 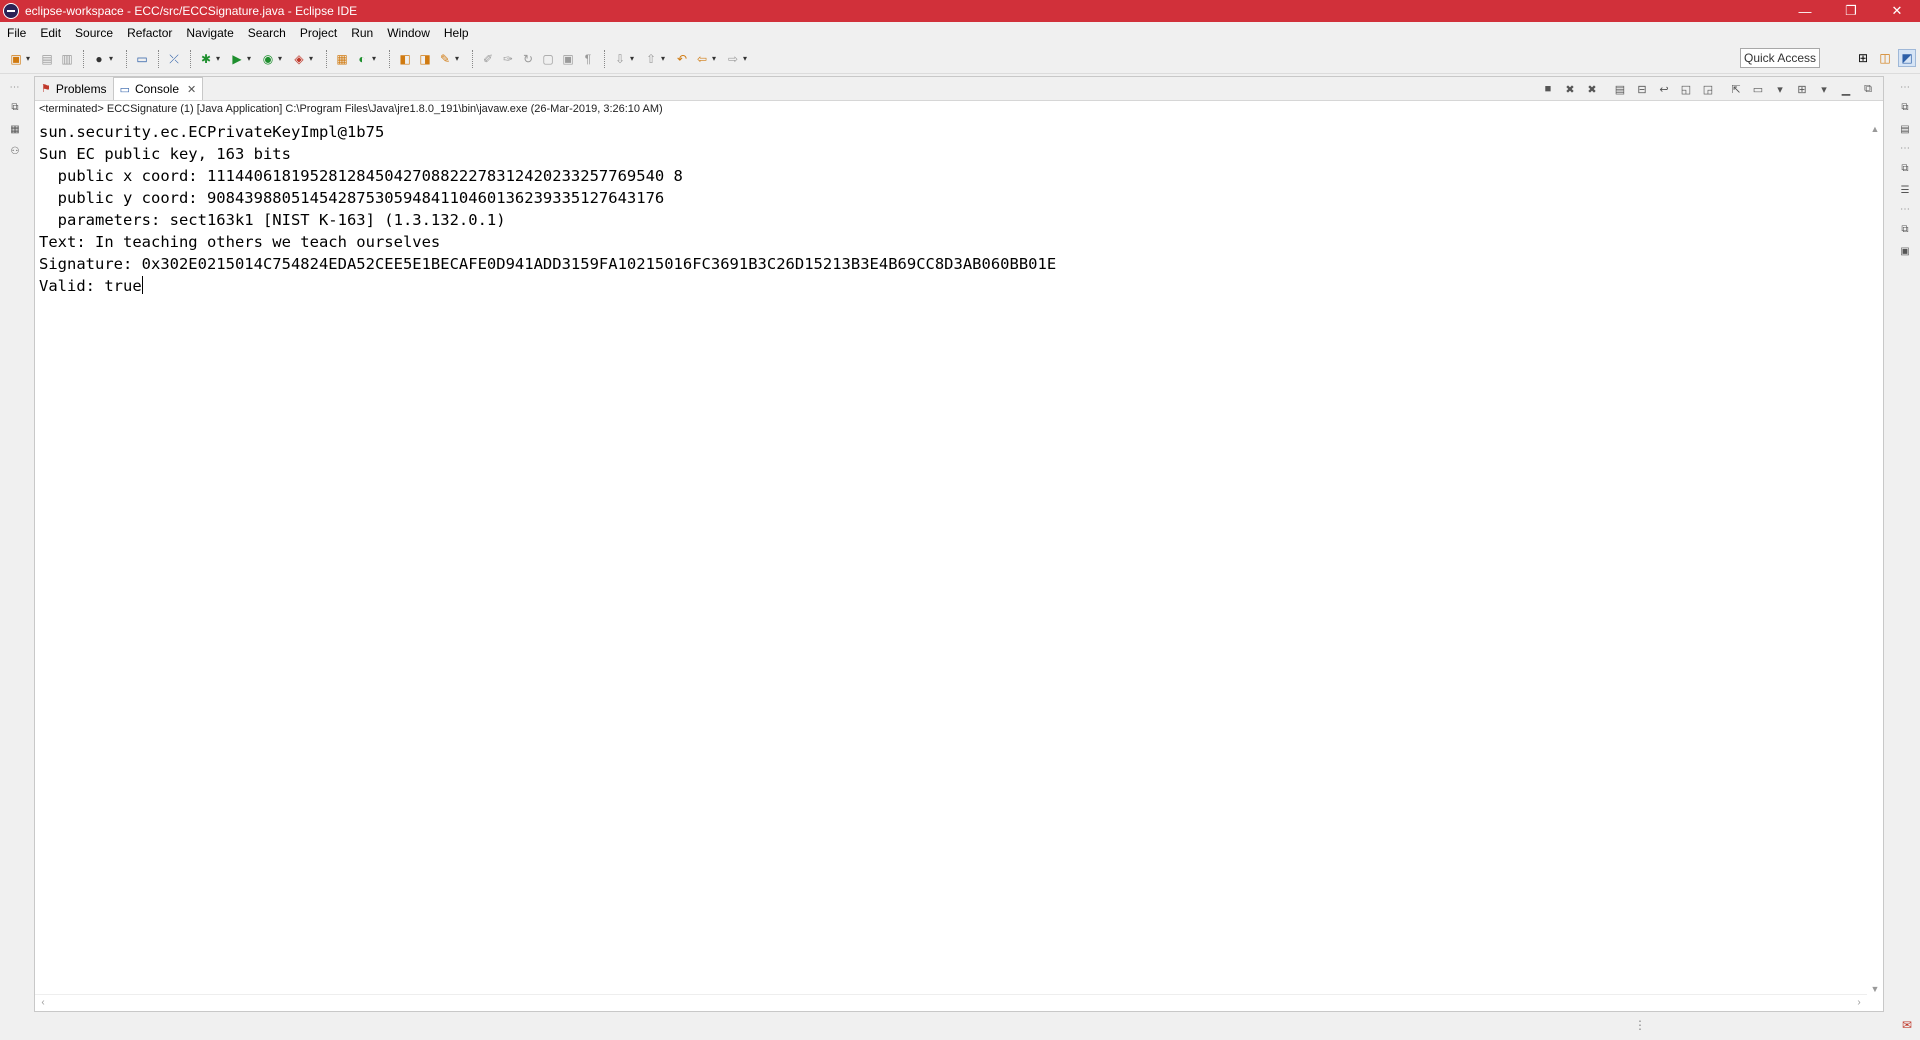 I want to click on toggle-breadcrumb-icon: ✑, so click(x=508, y=59).